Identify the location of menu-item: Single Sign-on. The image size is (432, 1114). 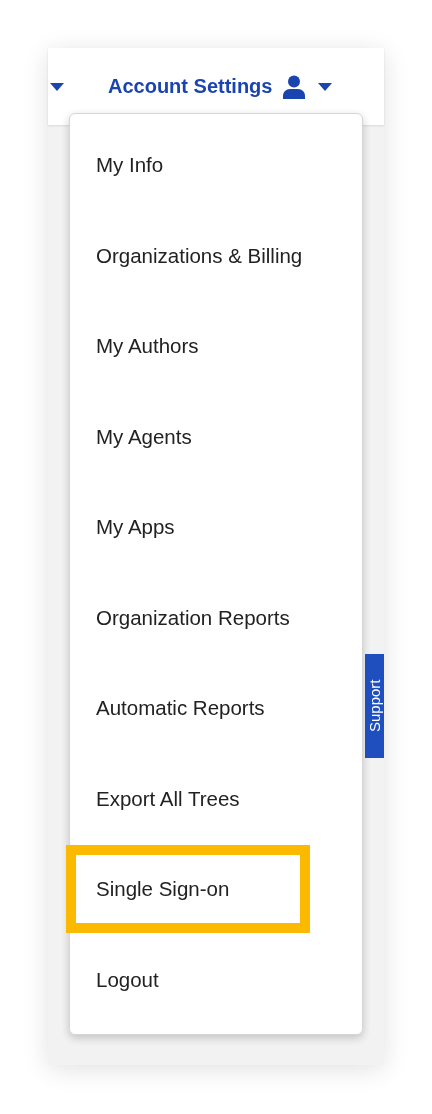
(188, 889).